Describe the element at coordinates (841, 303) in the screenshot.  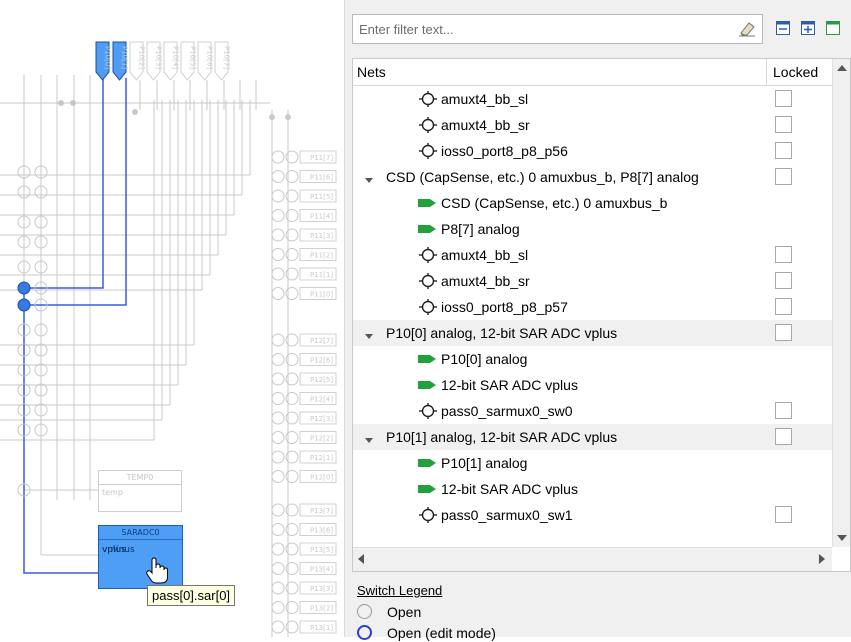
I see `vertical-scrollbar` at that location.